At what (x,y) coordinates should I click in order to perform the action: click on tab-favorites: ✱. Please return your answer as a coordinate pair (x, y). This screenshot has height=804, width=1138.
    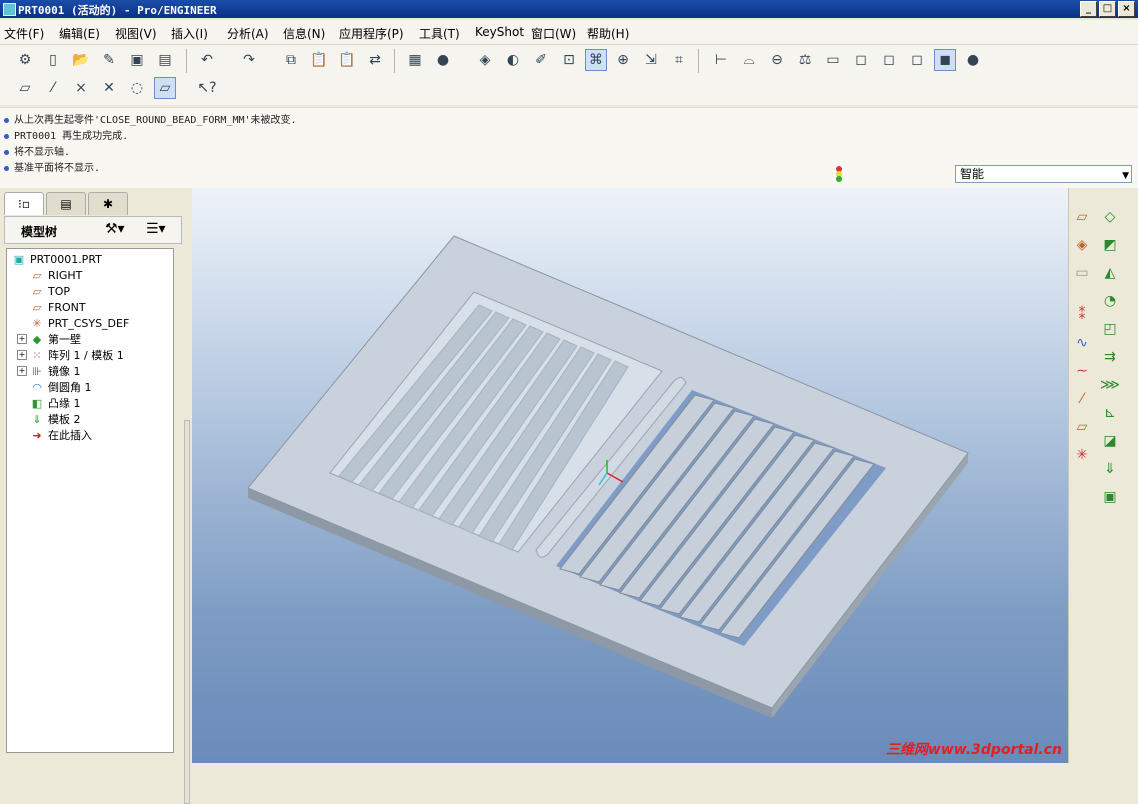
    Looking at the image, I should click on (108, 203).